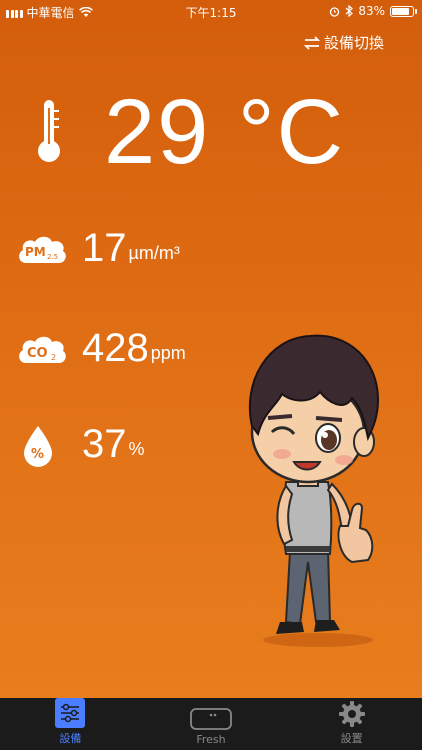 This screenshot has width=422, height=750. I want to click on thermometer-icon, so click(49, 131).